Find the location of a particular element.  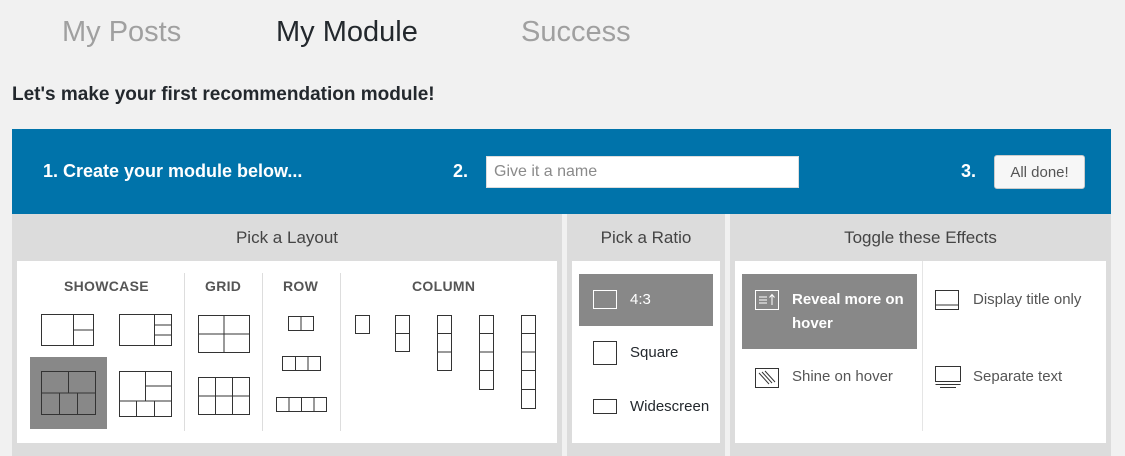

column-2-icon is located at coordinates (402, 333).